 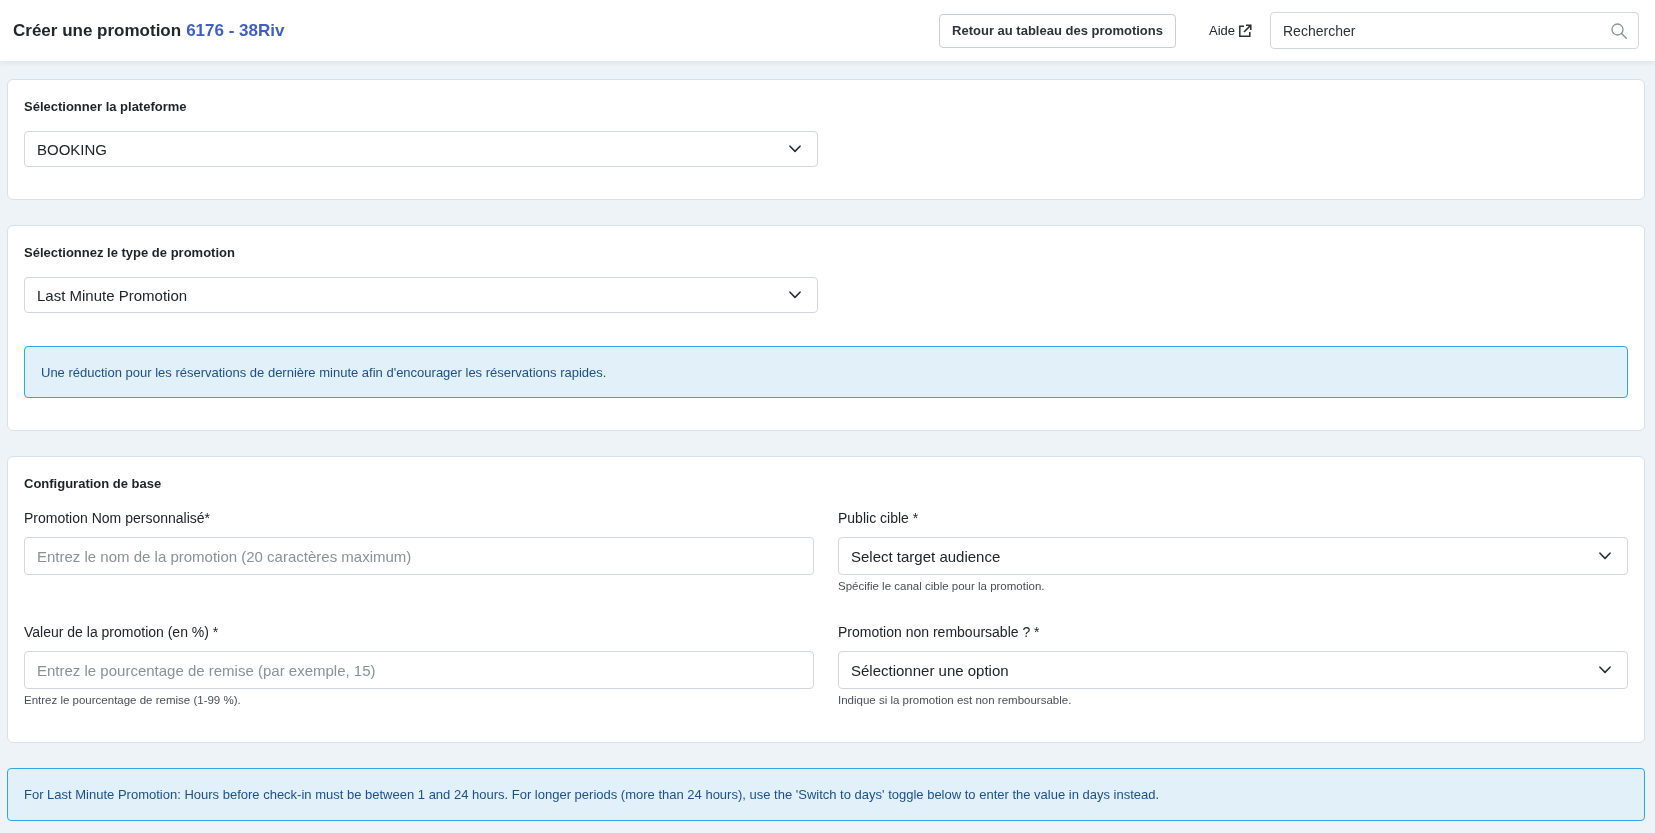 I want to click on dropdown: Select target audience, so click(x=1233, y=556).